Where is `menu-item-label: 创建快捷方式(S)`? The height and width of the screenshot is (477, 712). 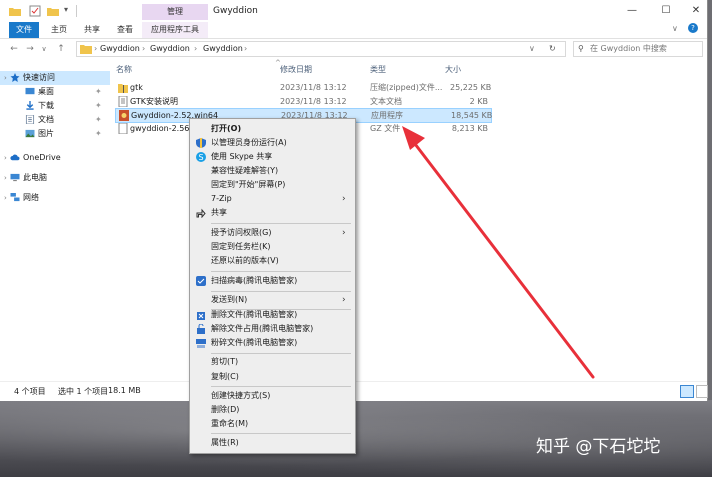 menu-item-label: 创建快捷方式(S) is located at coordinates (241, 395).